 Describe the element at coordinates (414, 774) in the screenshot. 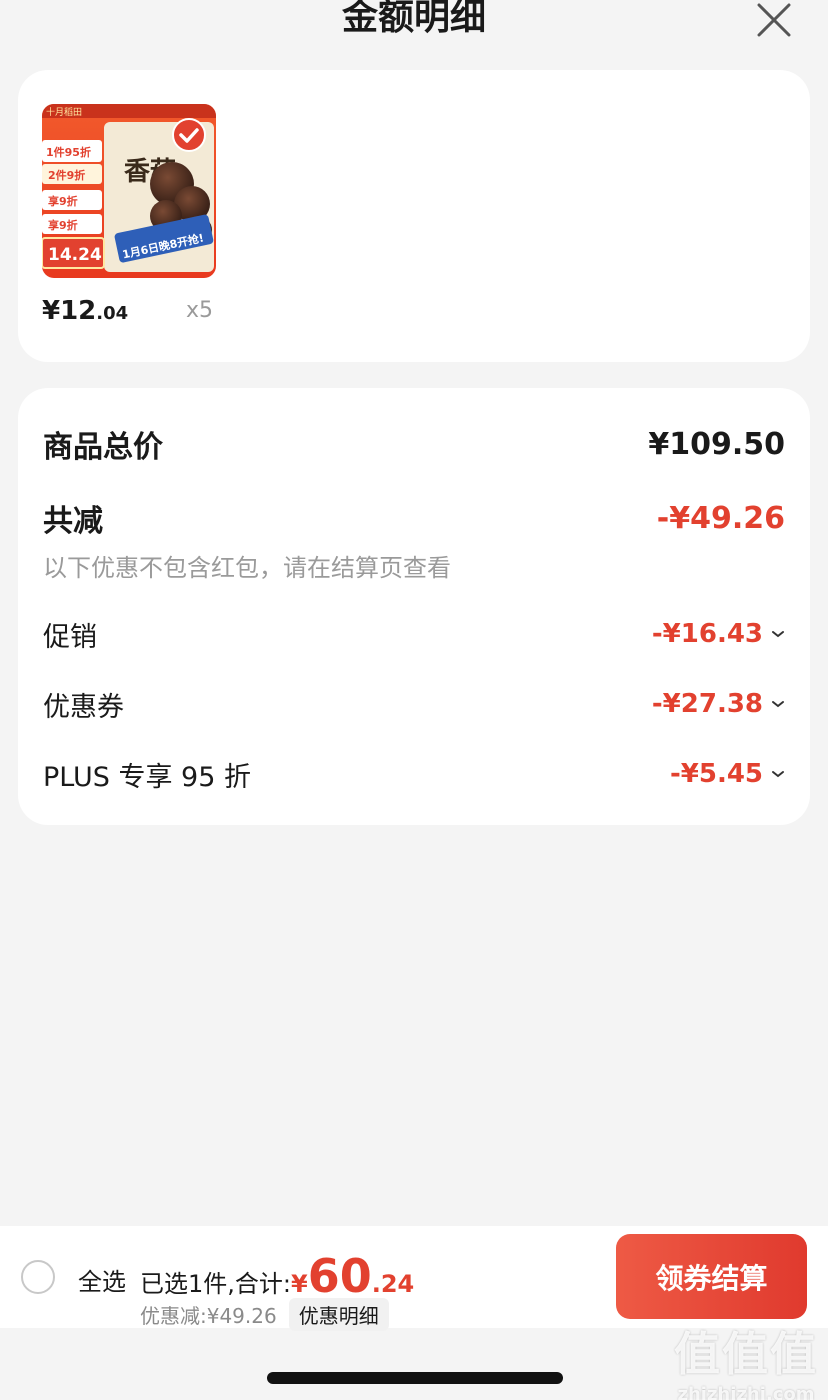

I see `detail-row-plus: PLUS 专享 95 折 -¥5.45` at that location.